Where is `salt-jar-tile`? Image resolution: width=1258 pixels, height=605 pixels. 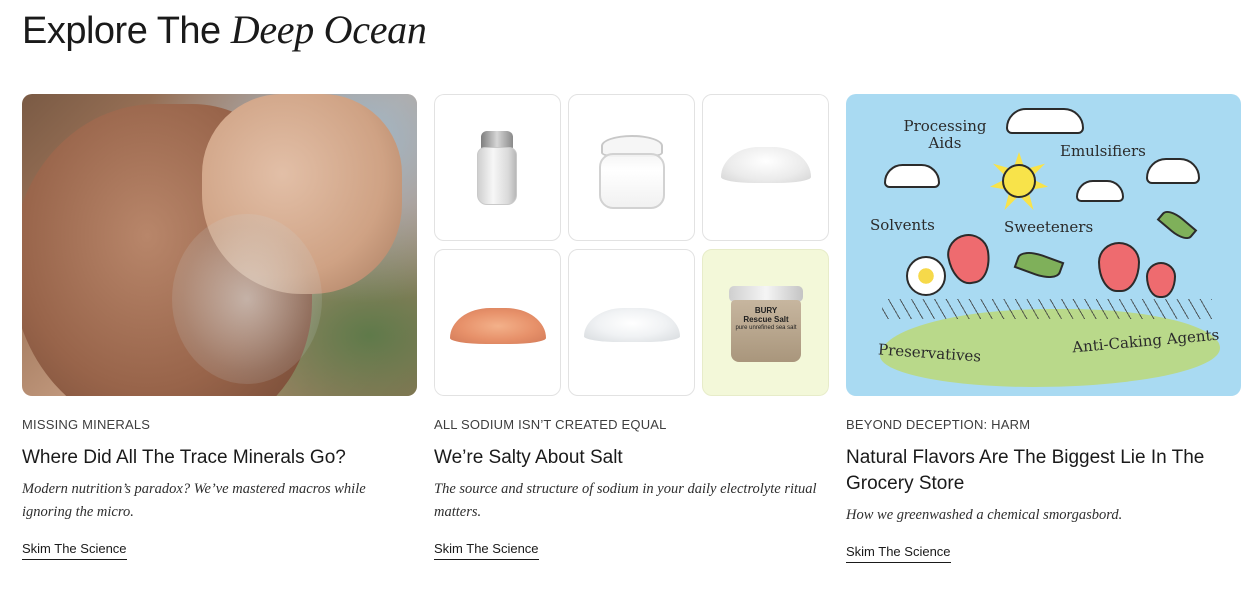 salt-jar-tile is located at coordinates (631, 167).